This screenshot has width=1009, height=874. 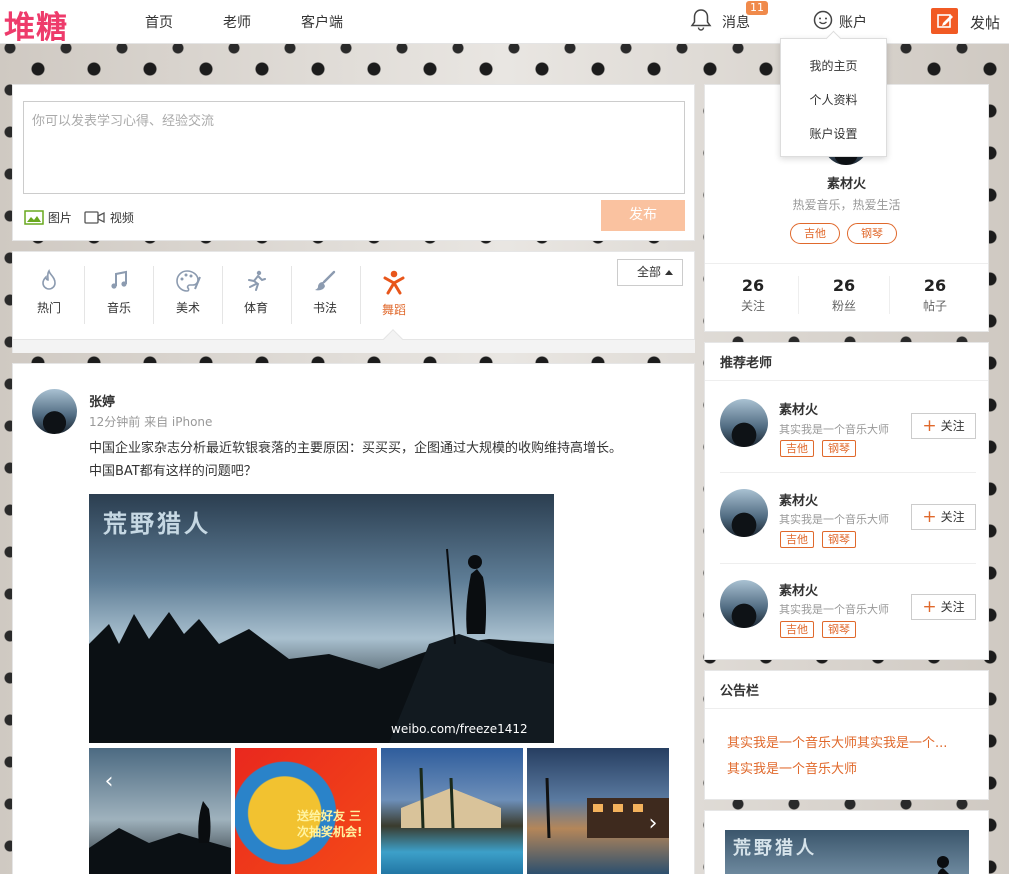 I want to click on nav-teachers-link: 老师, so click(x=237, y=22).